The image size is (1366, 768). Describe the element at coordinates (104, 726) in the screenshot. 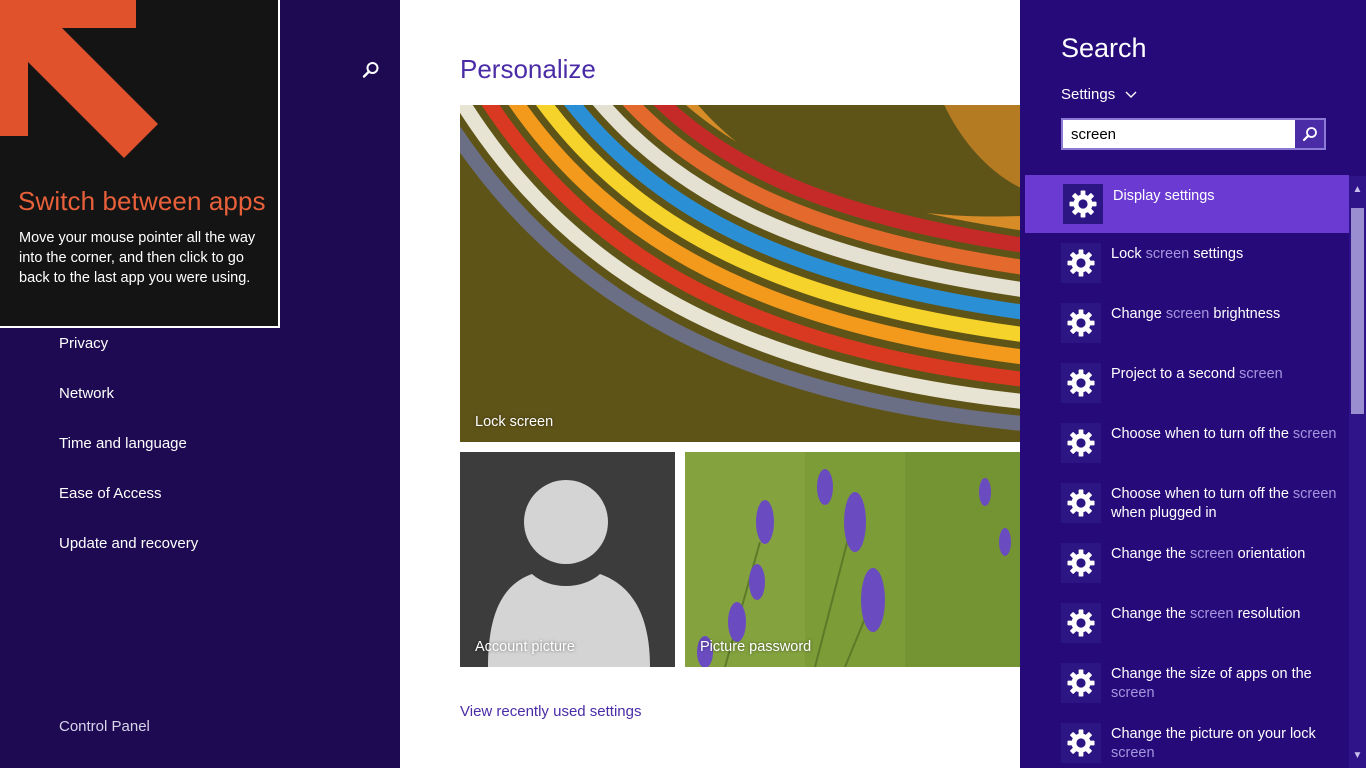

I see `control-panel-link: Control Panel` at that location.